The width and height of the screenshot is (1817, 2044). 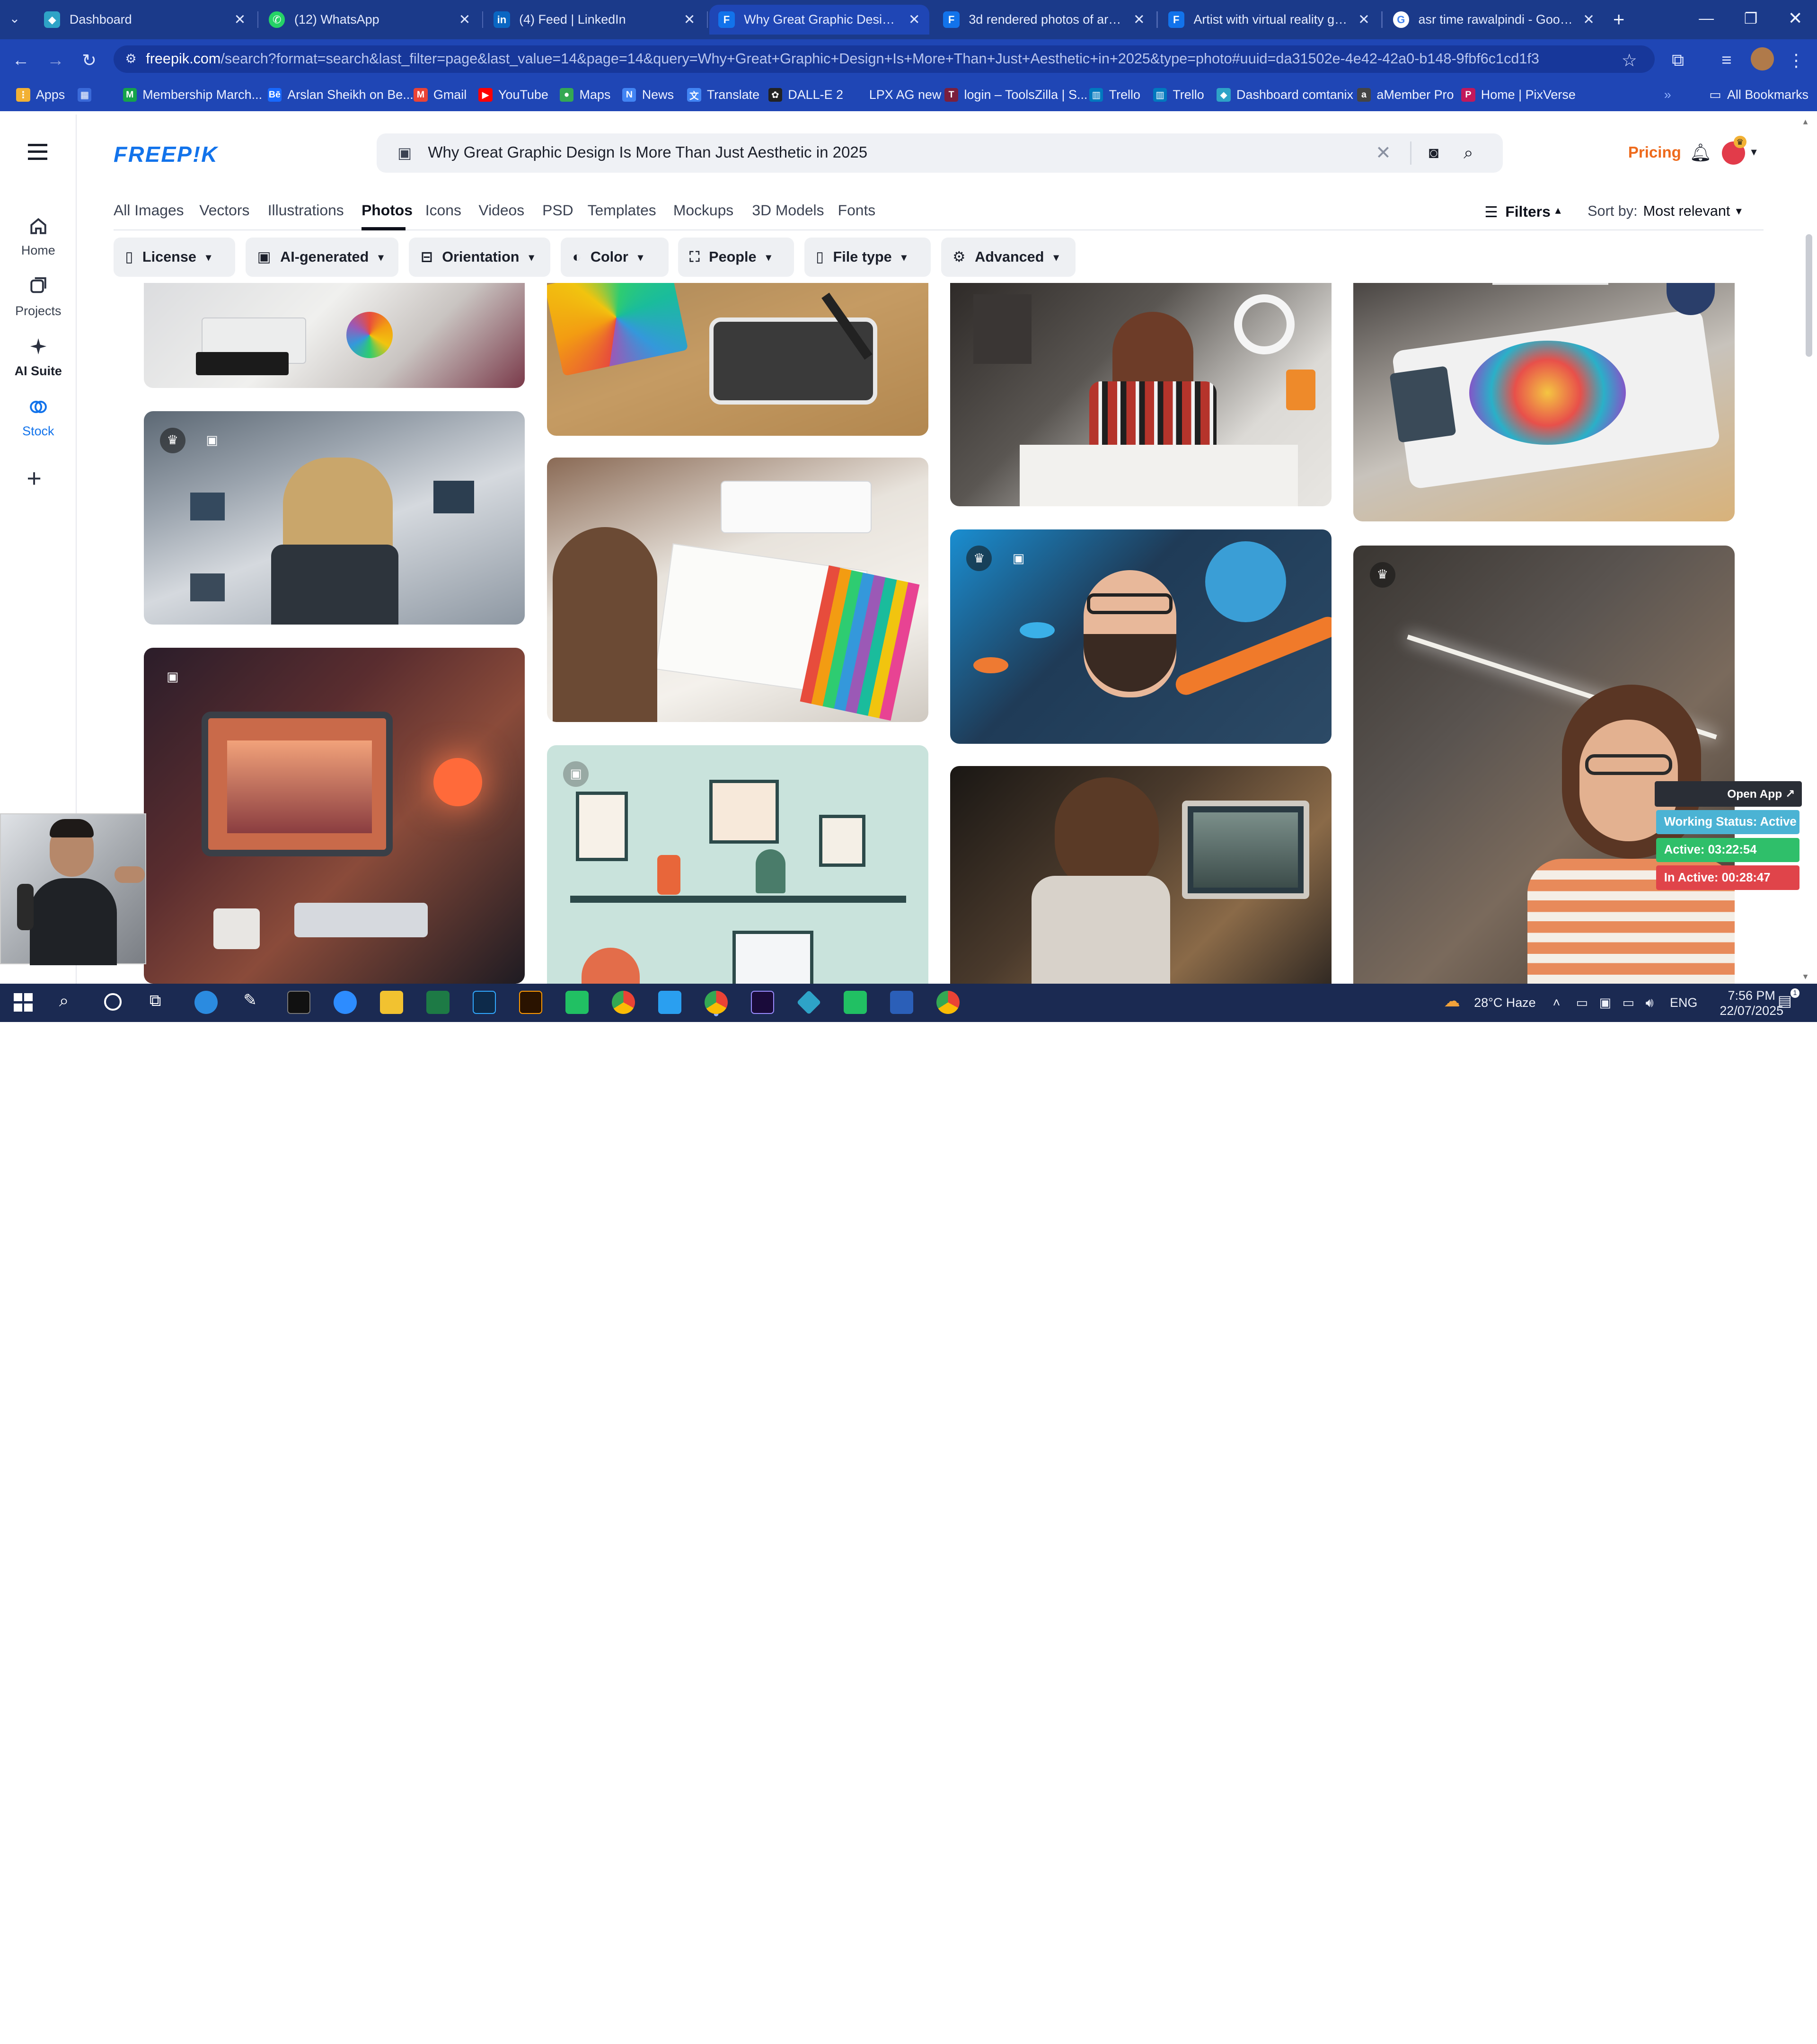 I want to click on bookmarks-overflow-chevron-icon: », so click(x=1667, y=95).